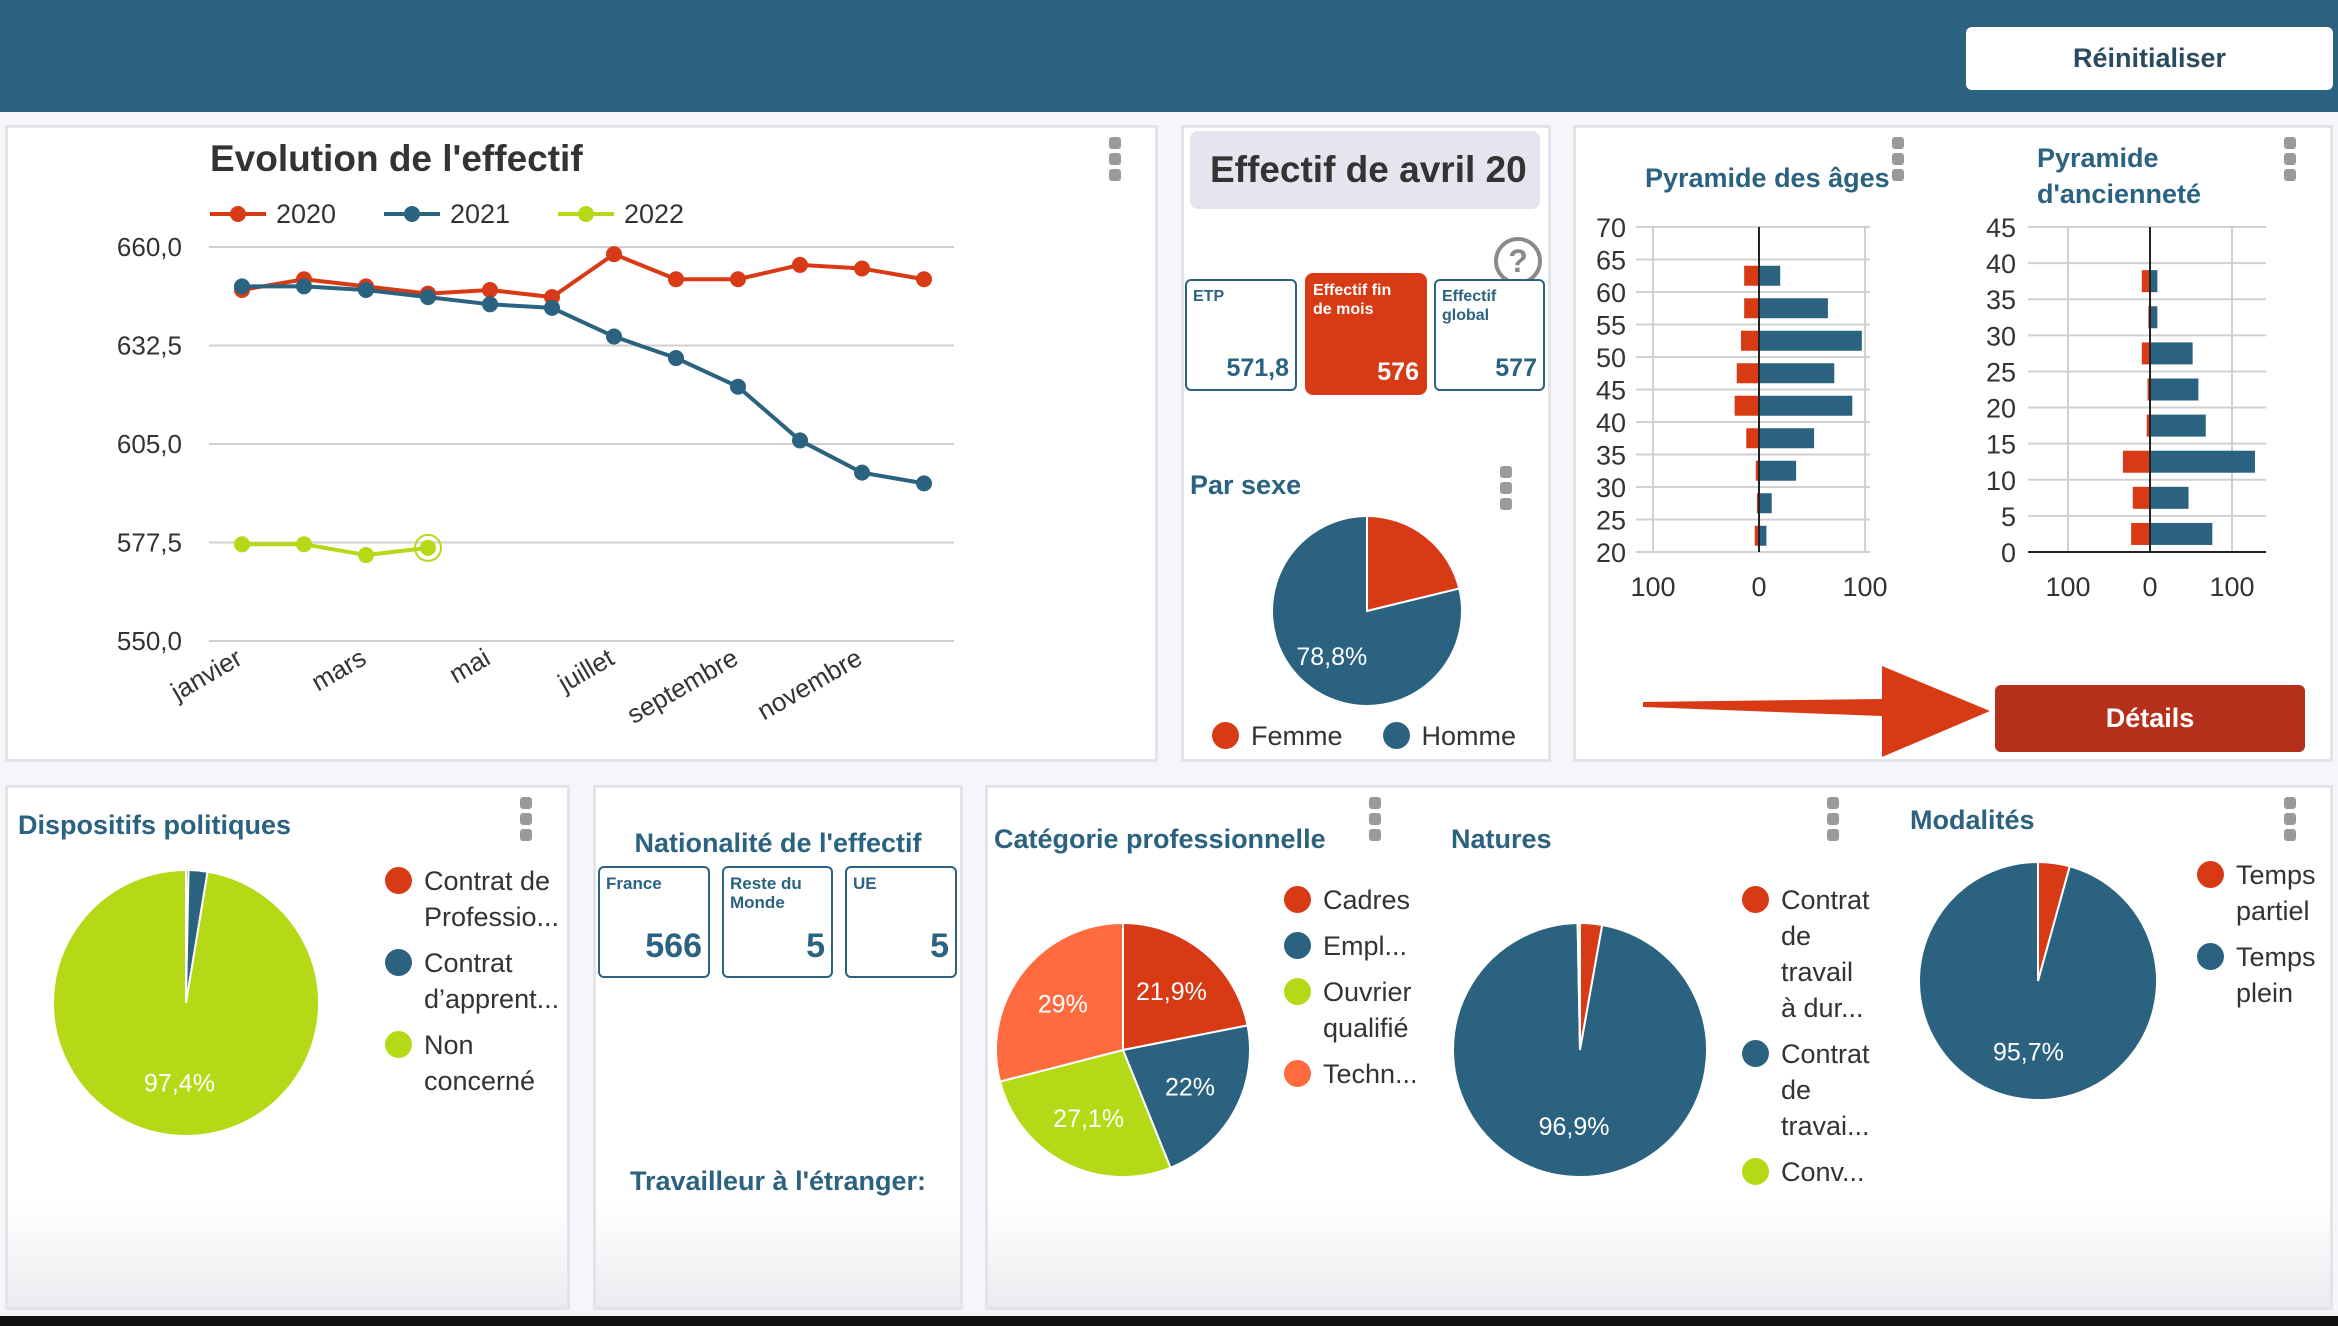 This screenshot has width=2338, height=1326. I want to click on legend-label: 2022, so click(654, 214).